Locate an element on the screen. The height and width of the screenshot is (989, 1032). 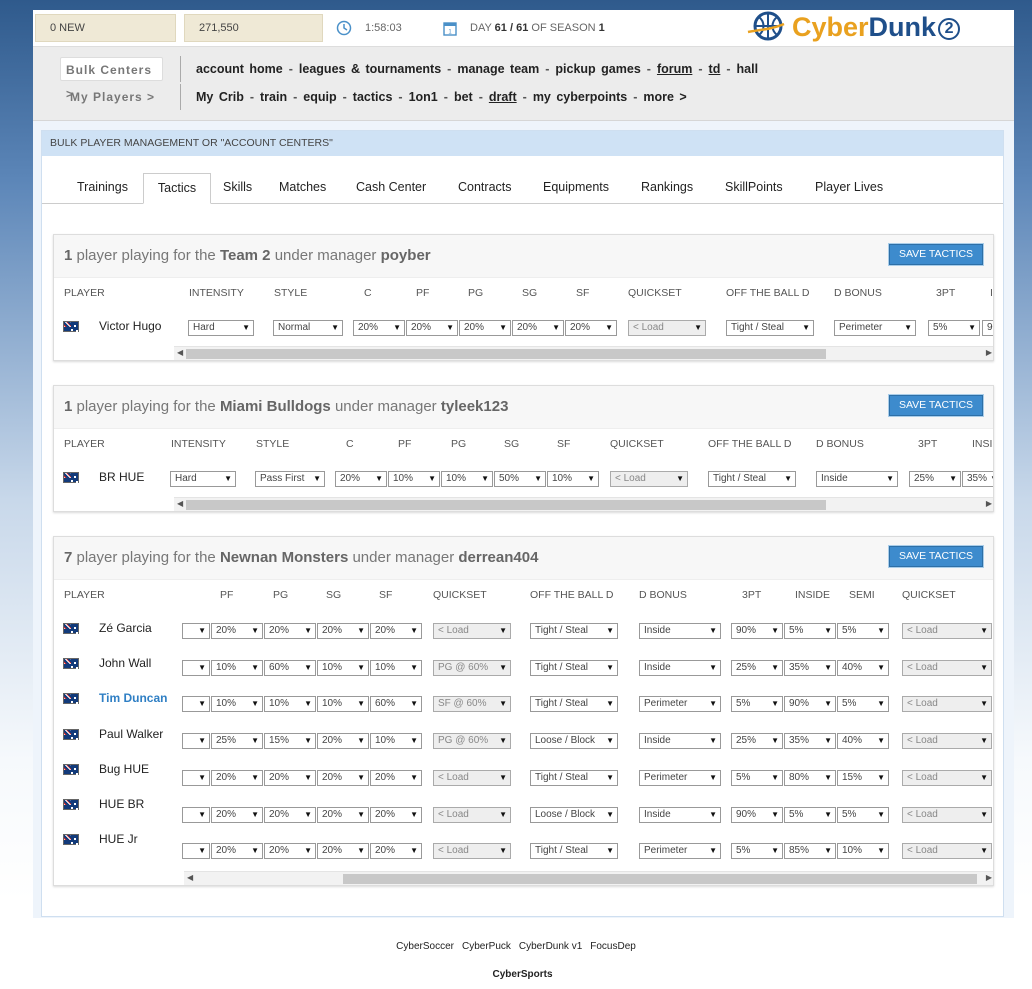
player-name: John Wall is located at coordinates (125, 663).